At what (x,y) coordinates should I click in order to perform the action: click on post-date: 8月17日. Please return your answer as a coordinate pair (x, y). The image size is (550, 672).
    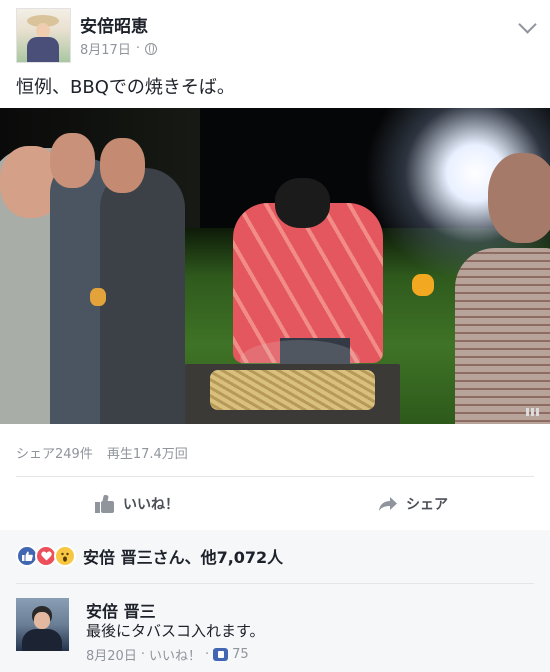
    Looking at the image, I should click on (105, 48).